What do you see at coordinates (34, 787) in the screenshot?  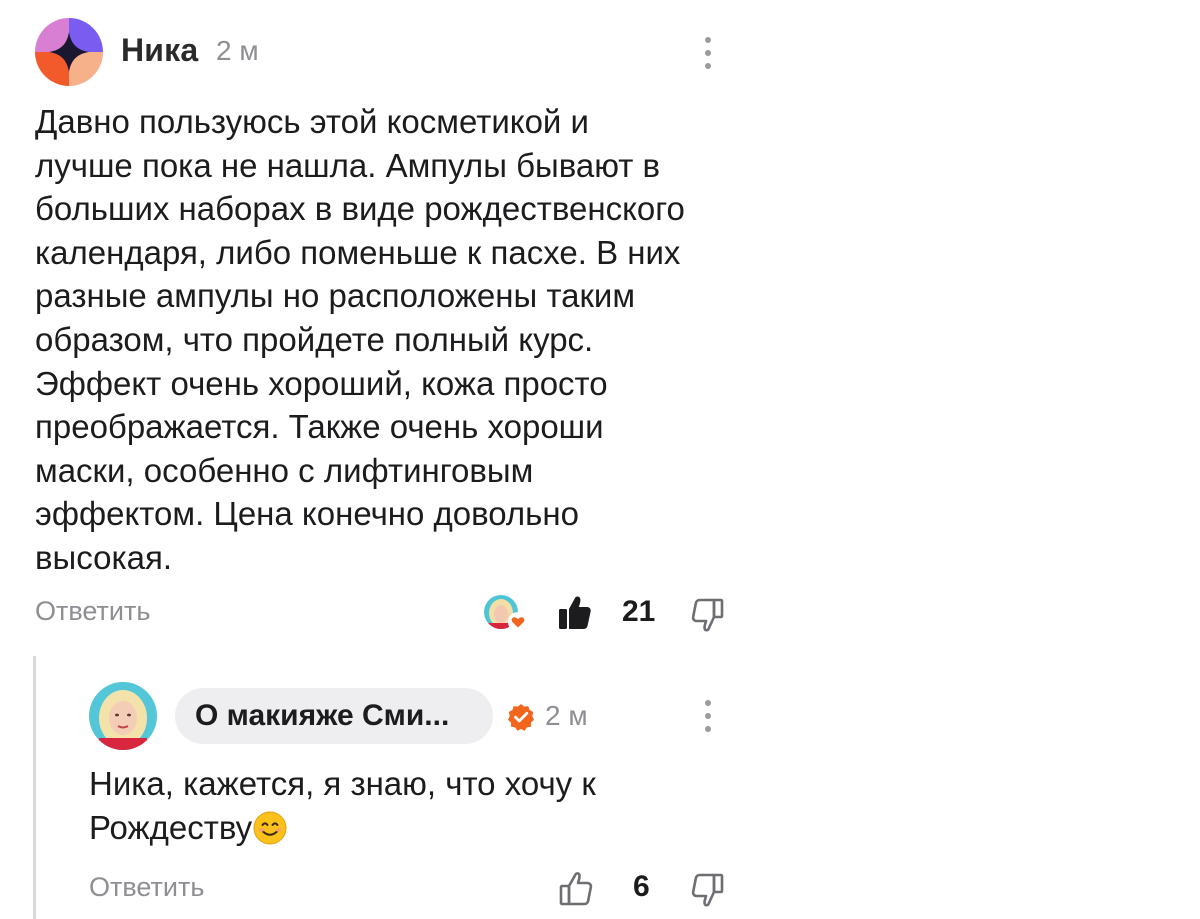 I see `thread-line` at bounding box center [34, 787].